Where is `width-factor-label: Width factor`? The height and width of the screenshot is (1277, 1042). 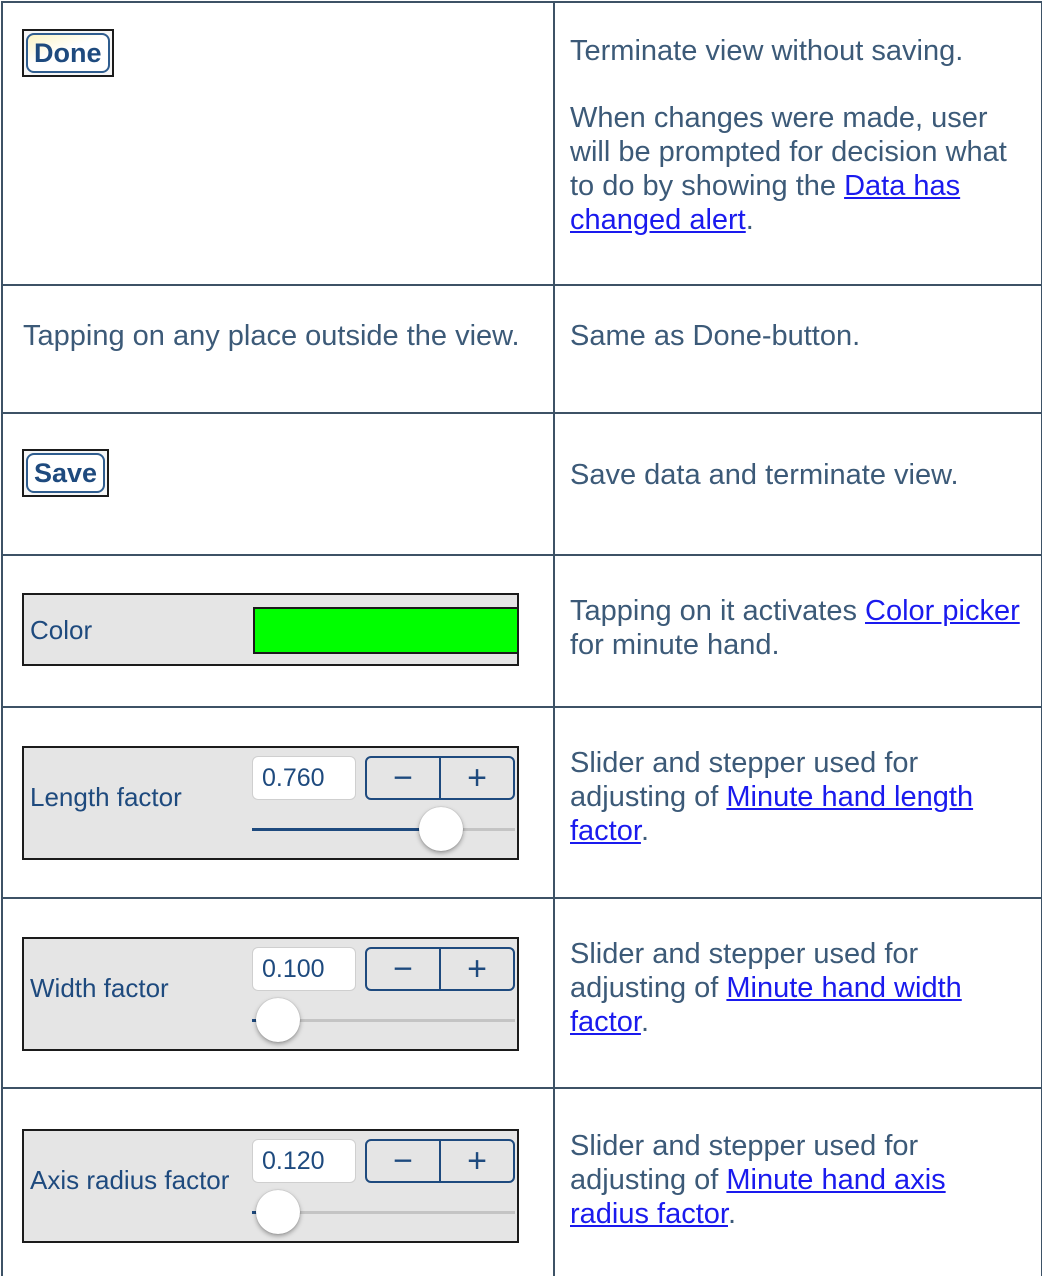 width-factor-label: Width factor is located at coordinates (99, 988).